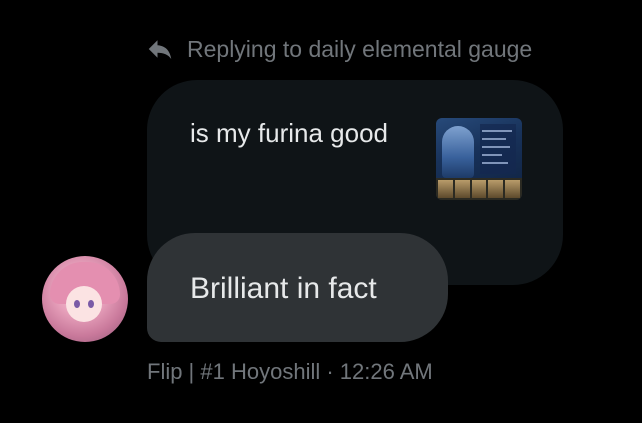 The image size is (642, 423). What do you see at coordinates (458, 152) in the screenshot?
I see `thumbnail-figure` at bounding box center [458, 152].